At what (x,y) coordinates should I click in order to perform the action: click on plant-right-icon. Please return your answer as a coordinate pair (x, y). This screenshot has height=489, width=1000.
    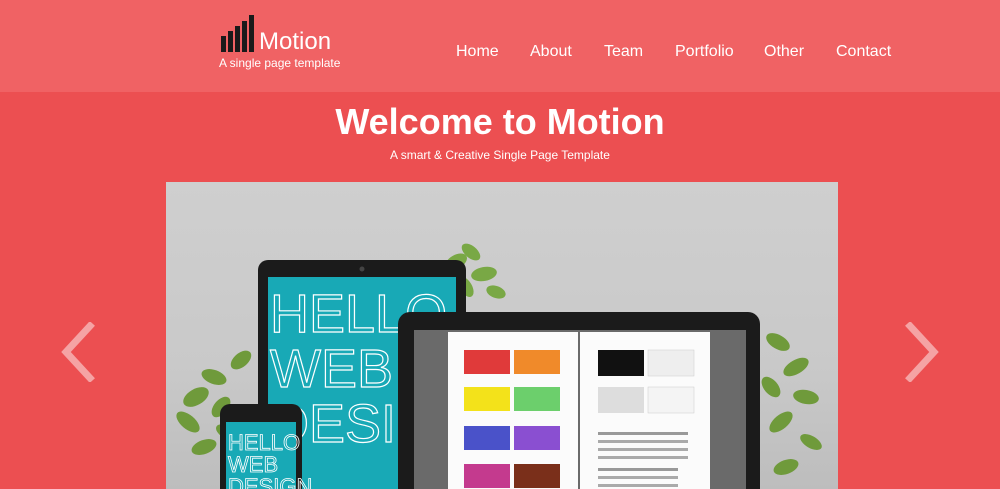
    Looking at the image, I should click on (791, 404).